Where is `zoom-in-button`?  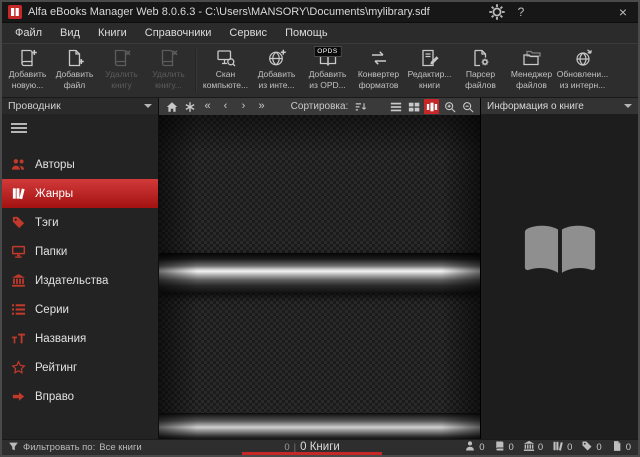 zoom-in-button is located at coordinates (449, 106).